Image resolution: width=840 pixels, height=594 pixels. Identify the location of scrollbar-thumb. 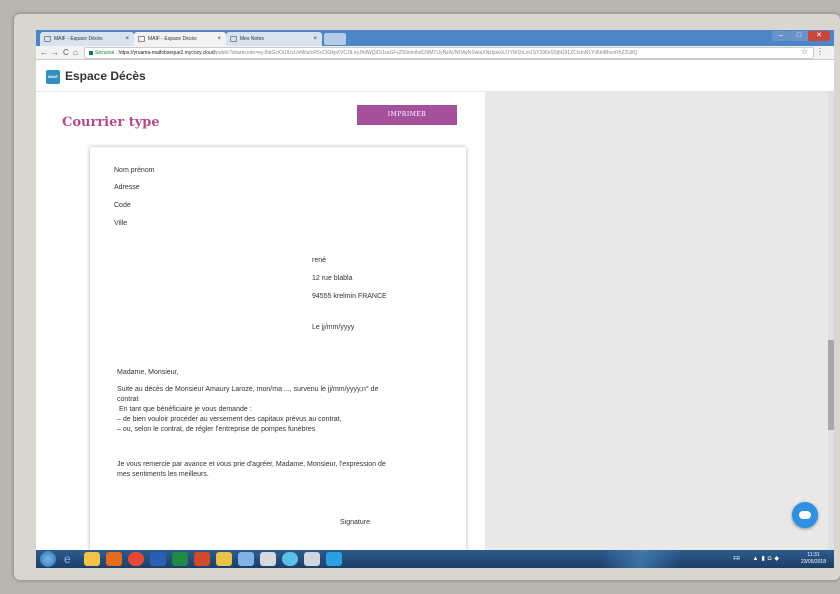
(831, 385).